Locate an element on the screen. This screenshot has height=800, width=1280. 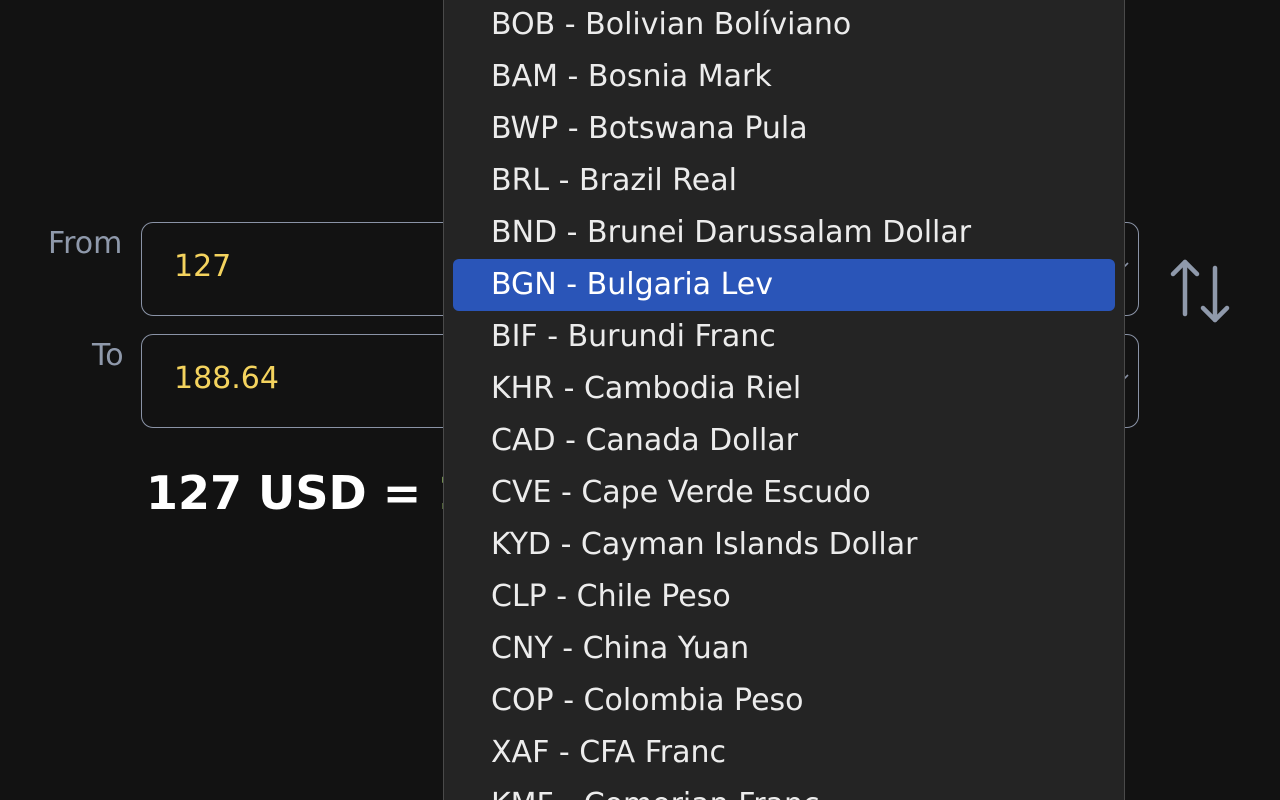
currency-option: CAD - Canada Dollar is located at coordinates (784, 441).